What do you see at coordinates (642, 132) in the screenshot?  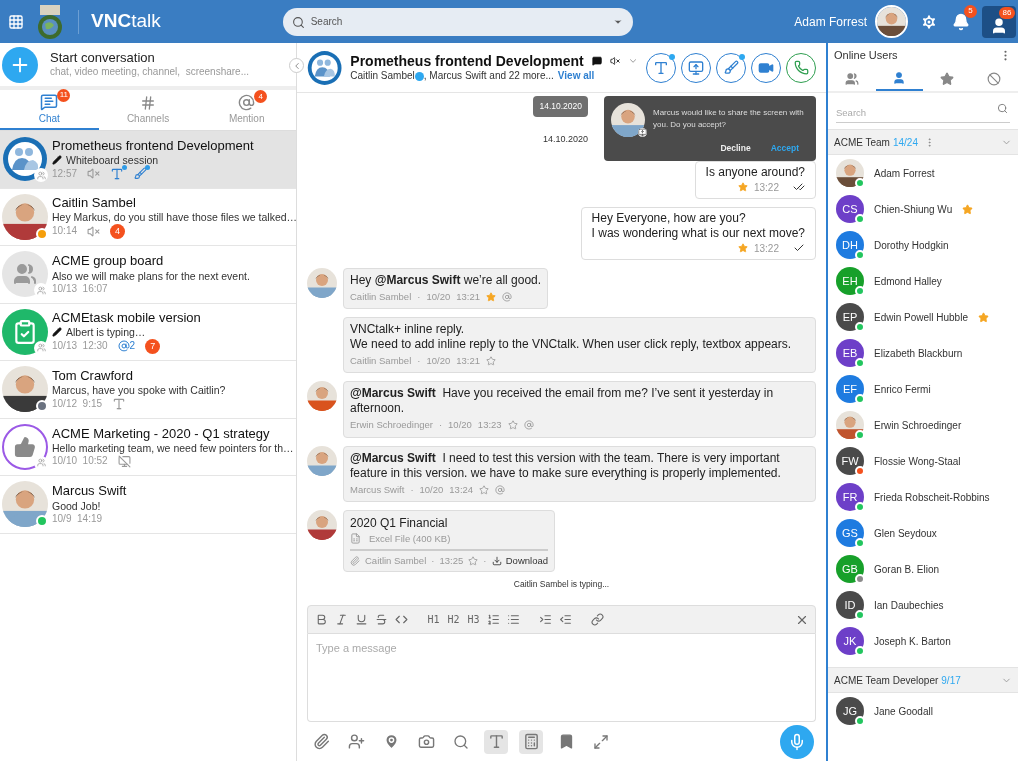 I see `screen-icon` at bounding box center [642, 132].